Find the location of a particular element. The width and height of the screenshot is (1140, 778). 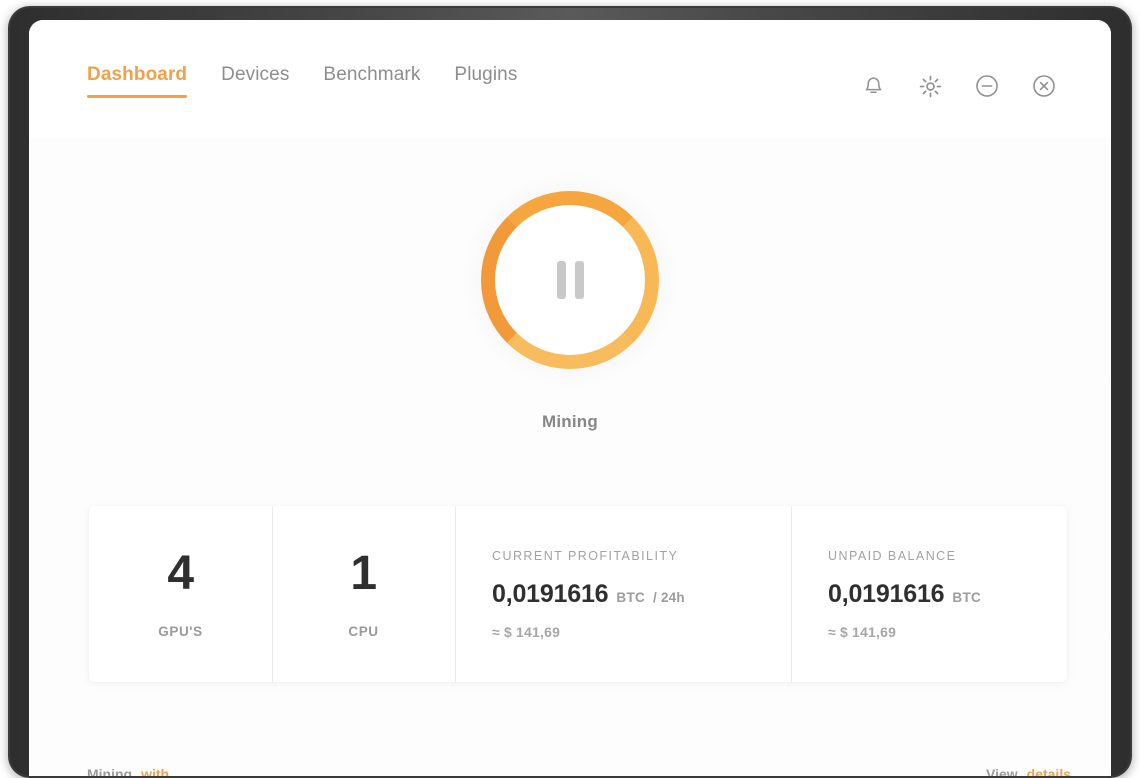

gpu-count-value: 4 is located at coordinates (180, 573).